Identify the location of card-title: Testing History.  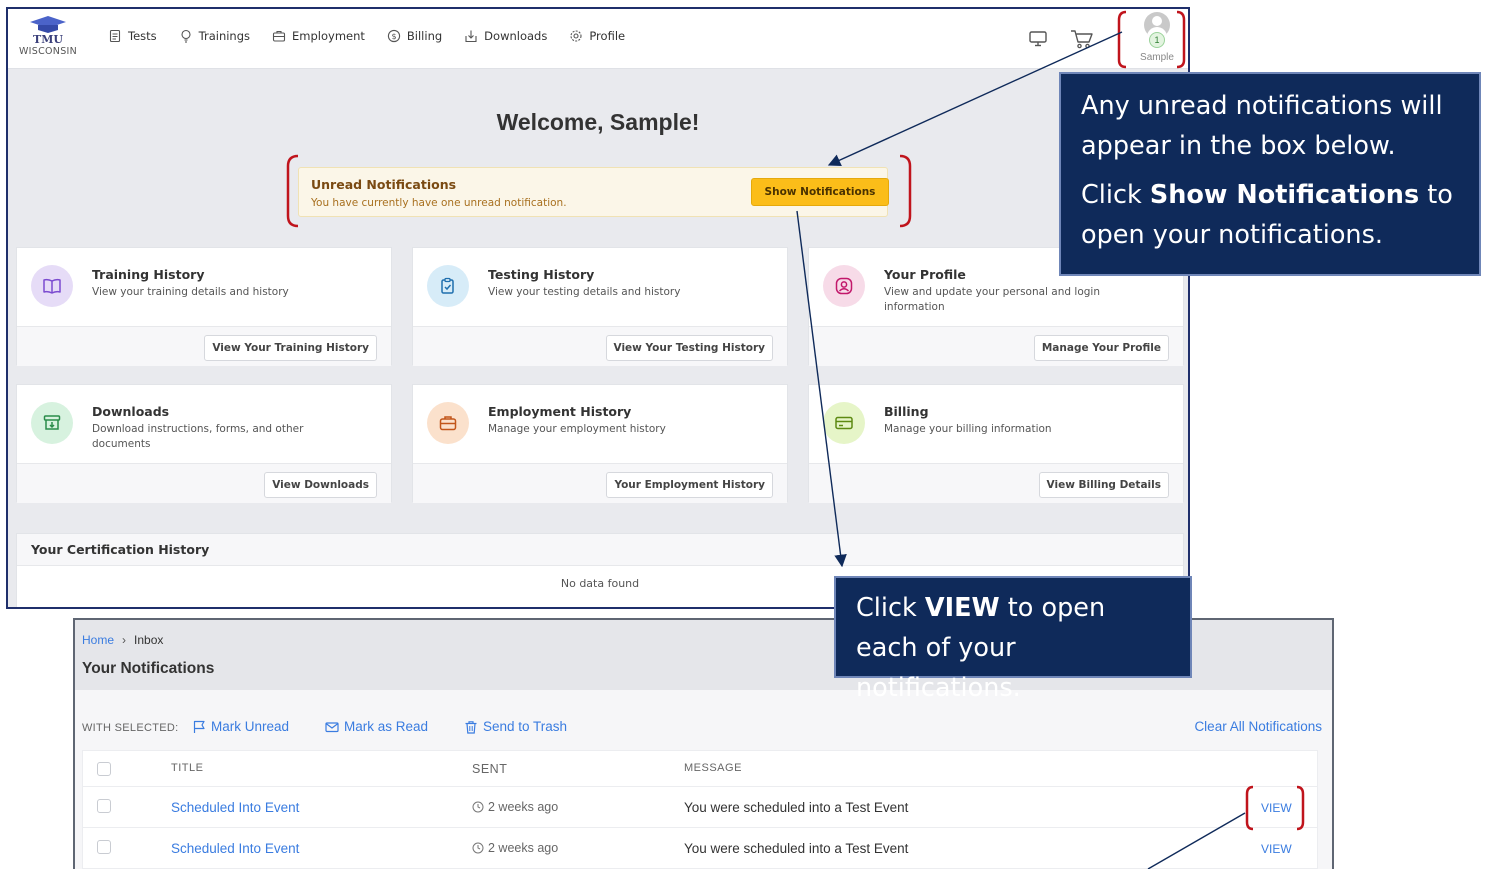
(541, 274).